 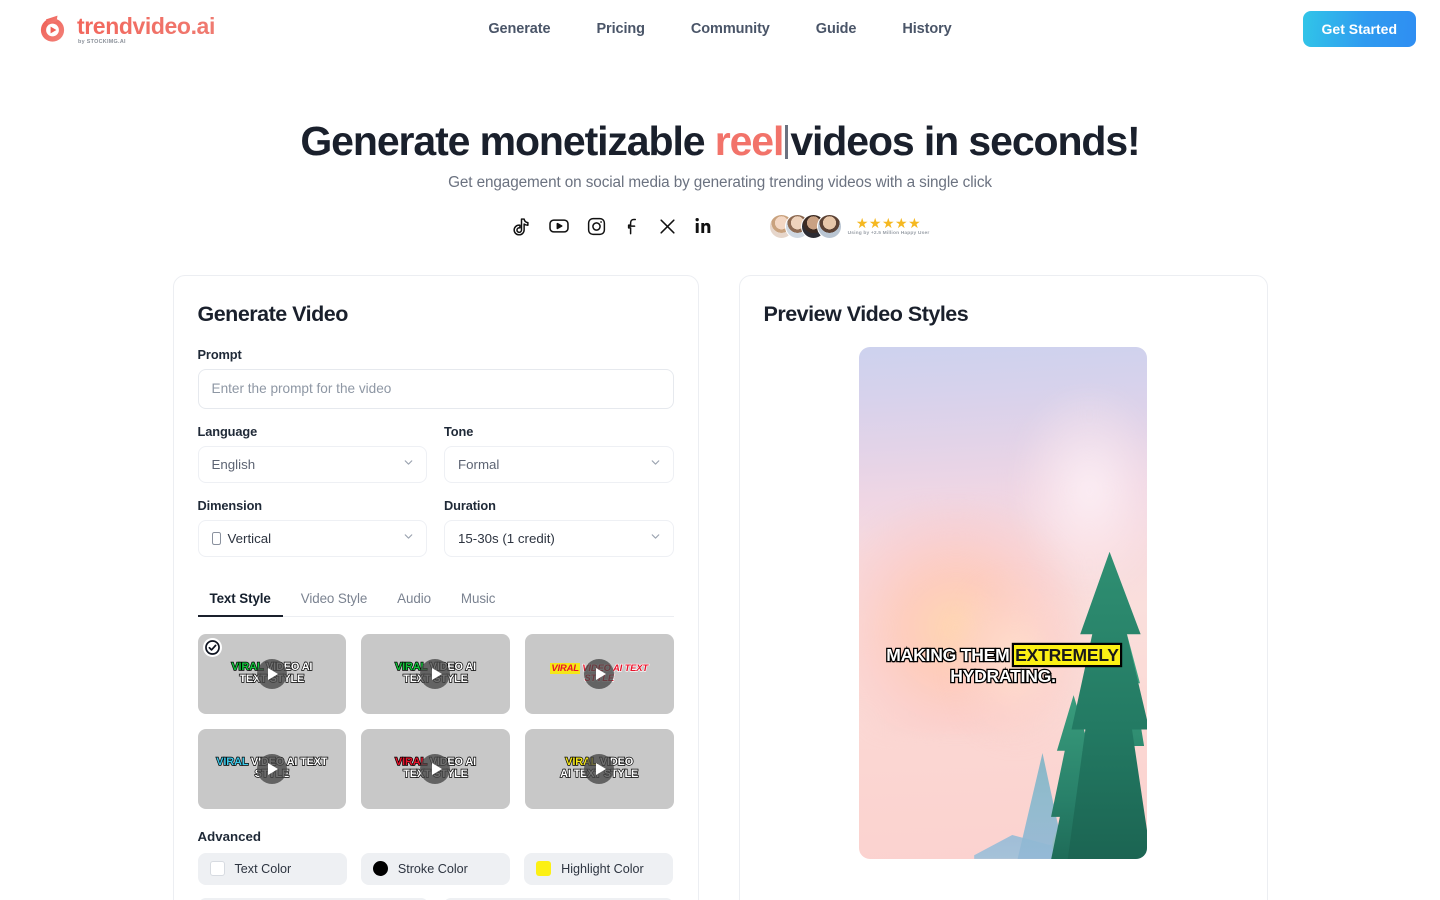 What do you see at coordinates (612, 226) in the screenshot?
I see `social-icon-list` at bounding box center [612, 226].